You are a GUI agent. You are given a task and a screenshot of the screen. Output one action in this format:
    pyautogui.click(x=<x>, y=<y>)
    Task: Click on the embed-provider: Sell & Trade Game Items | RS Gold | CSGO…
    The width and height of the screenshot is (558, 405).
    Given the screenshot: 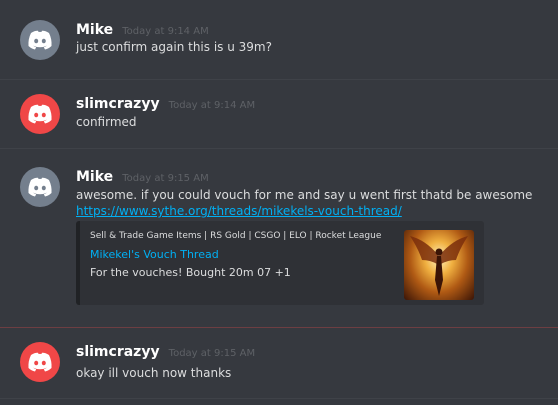 What is the action you would take?
    pyautogui.click(x=236, y=236)
    